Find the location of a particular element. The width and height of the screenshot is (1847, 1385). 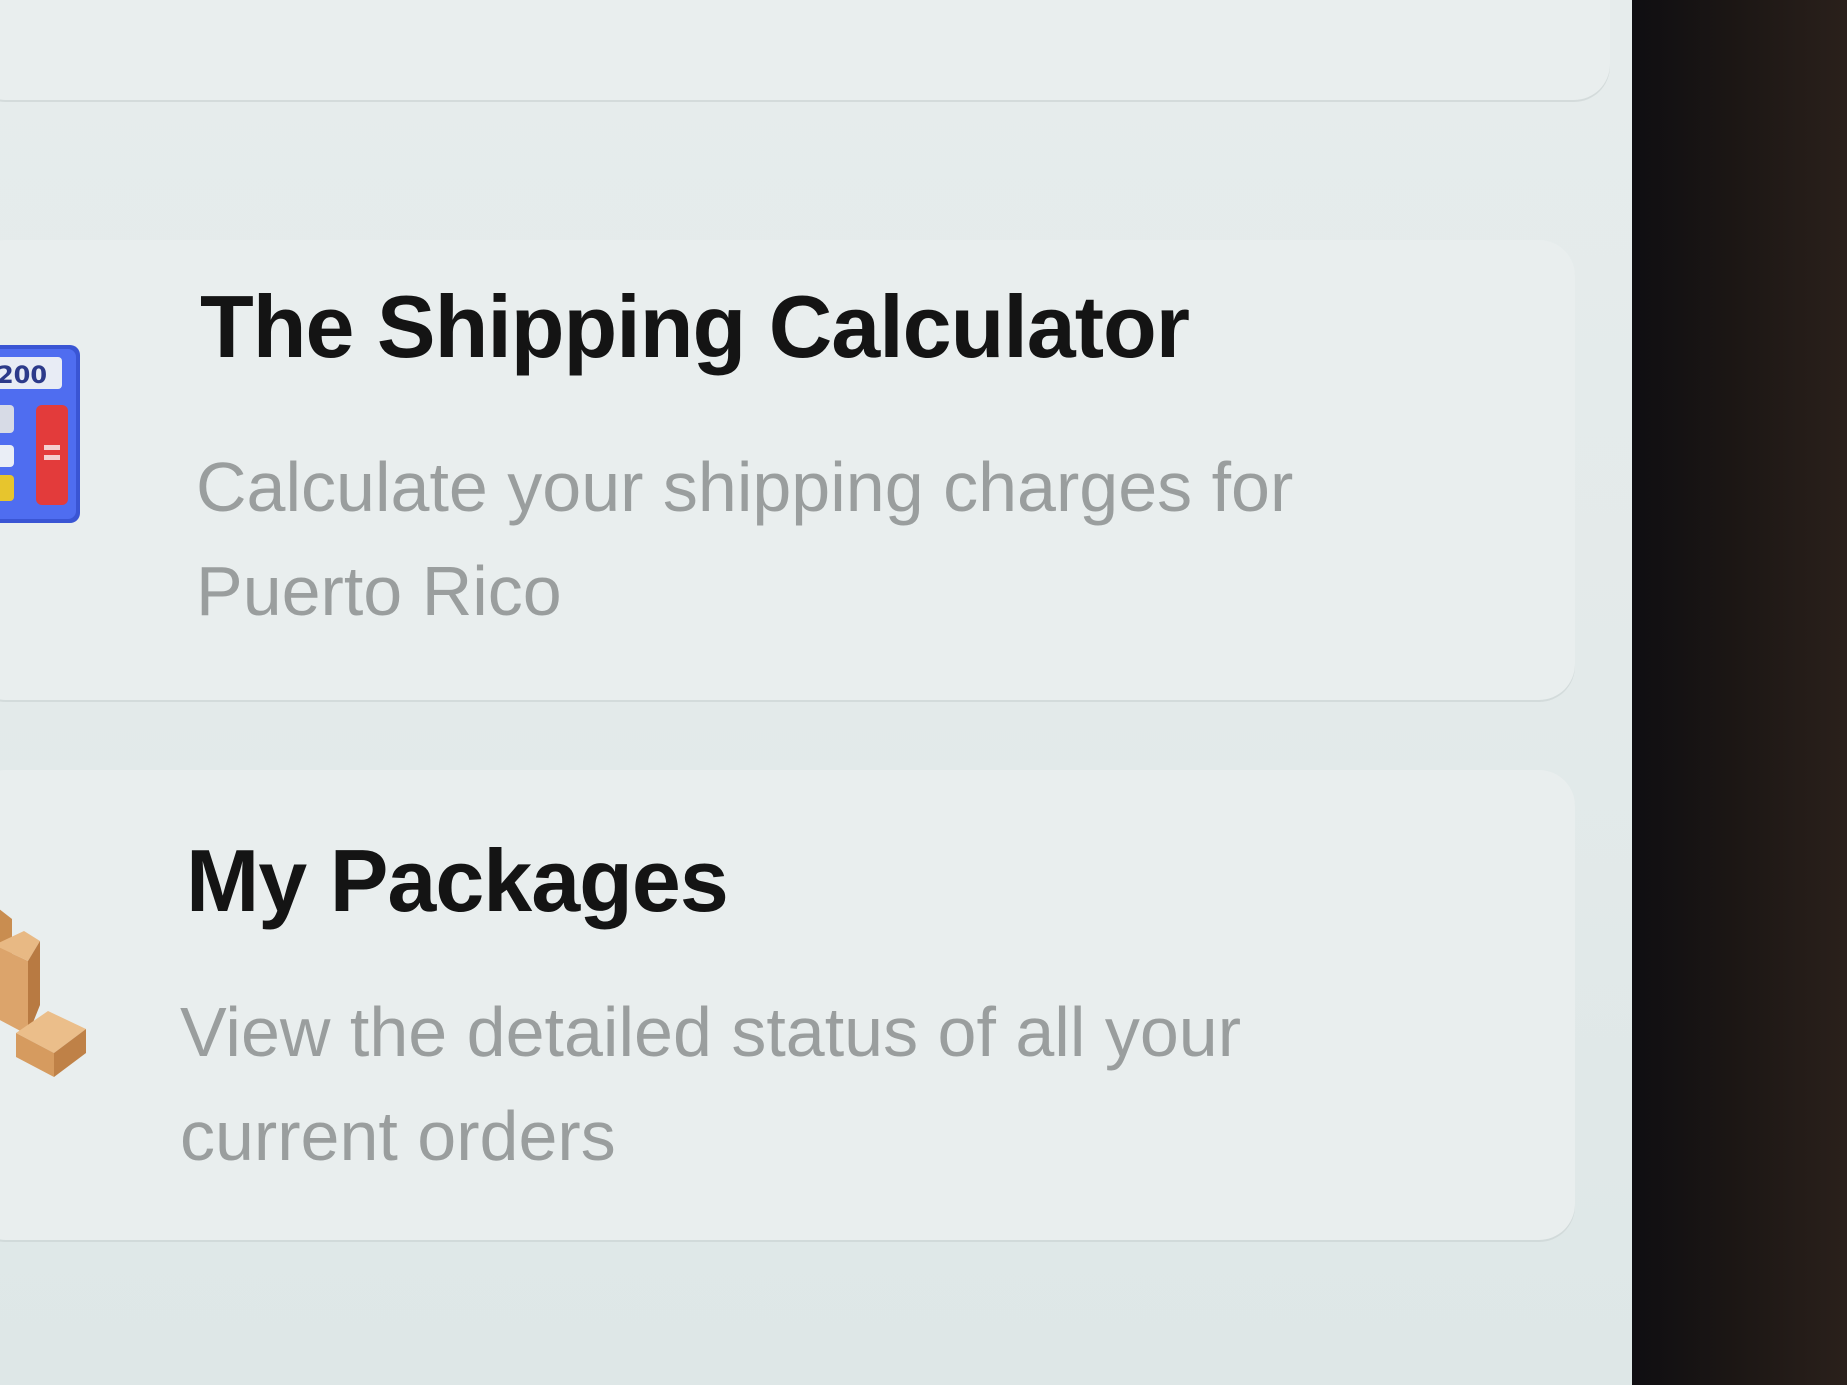

description-line: Puerto Rico is located at coordinates (379, 591).